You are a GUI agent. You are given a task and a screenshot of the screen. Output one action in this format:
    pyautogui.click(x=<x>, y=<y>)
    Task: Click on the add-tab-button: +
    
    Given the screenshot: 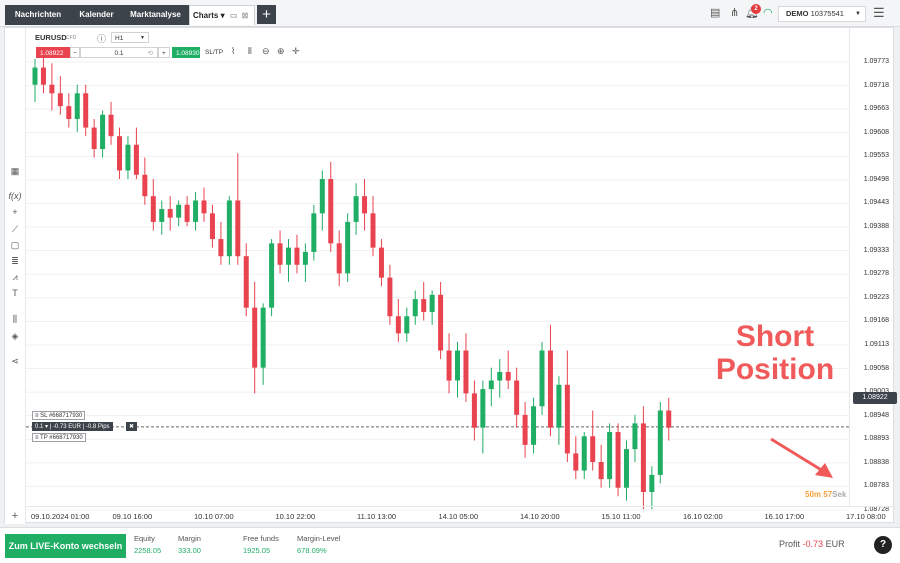 What is the action you would take?
    pyautogui.click(x=266, y=14)
    